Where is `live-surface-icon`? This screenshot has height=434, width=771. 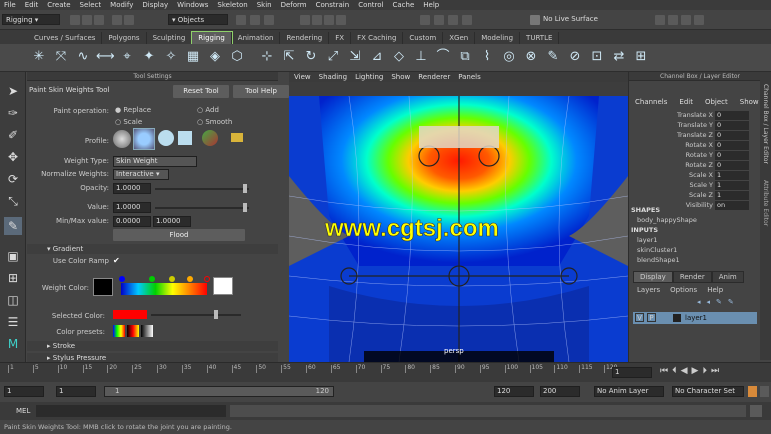
live-surface-icon is located at coordinates (535, 20).